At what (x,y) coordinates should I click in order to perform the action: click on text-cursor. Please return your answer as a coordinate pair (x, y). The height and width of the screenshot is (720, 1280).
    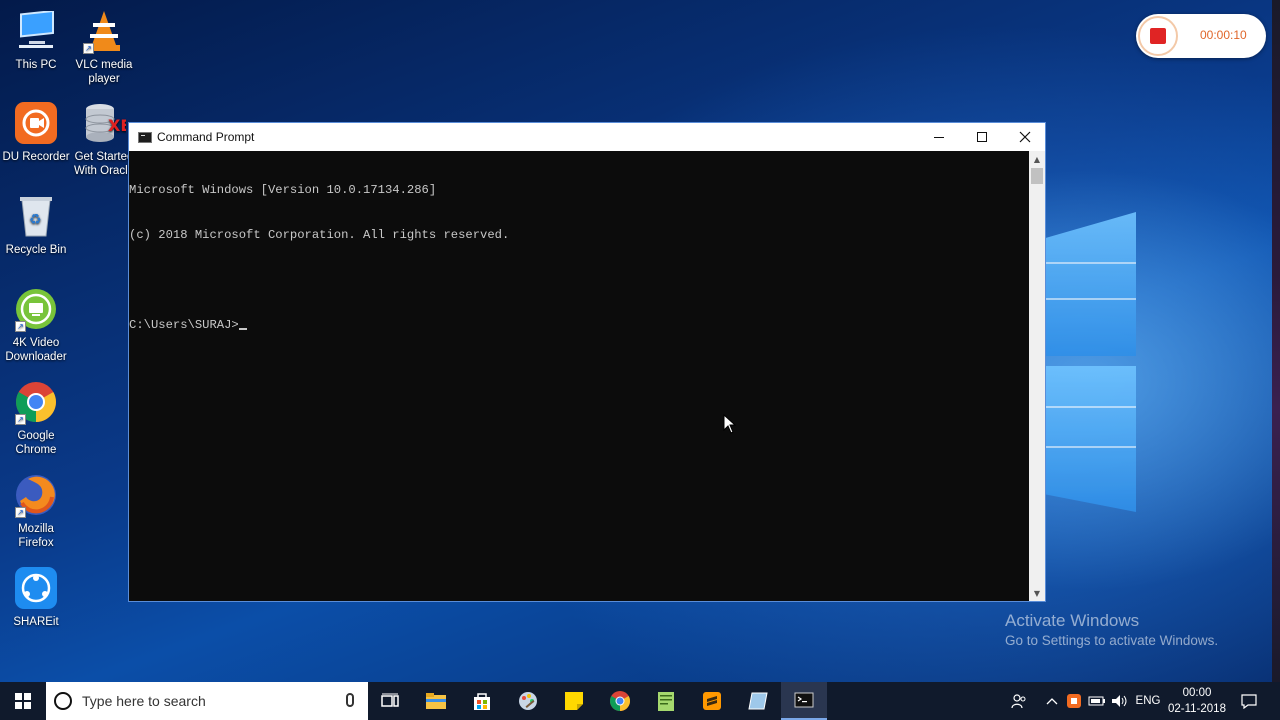
    Looking at the image, I should click on (242, 329).